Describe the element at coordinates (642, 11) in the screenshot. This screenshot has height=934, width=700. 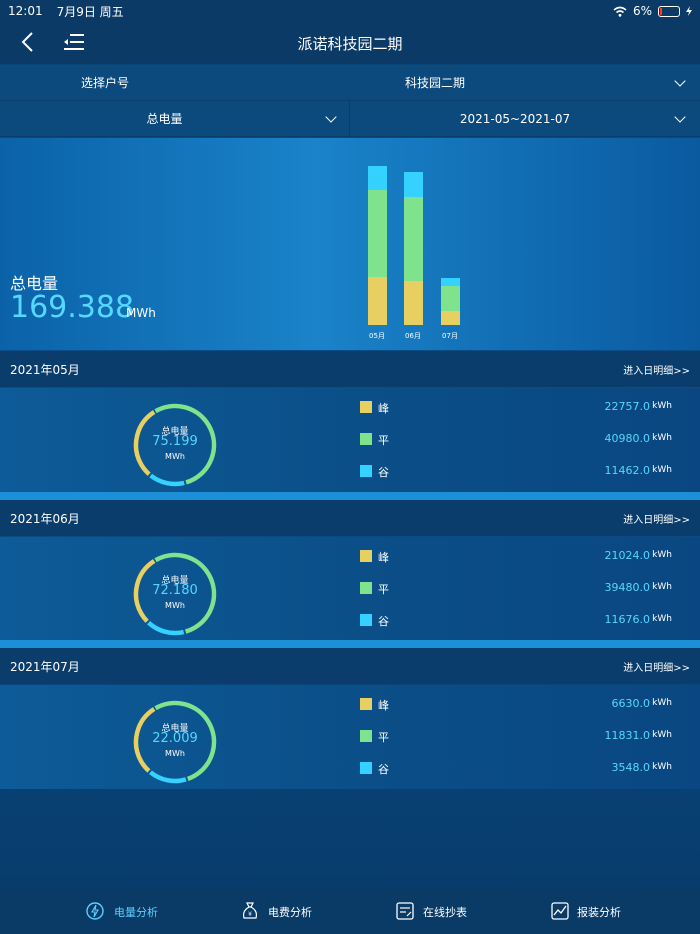
I see `battery-percent: 6%` at that location.